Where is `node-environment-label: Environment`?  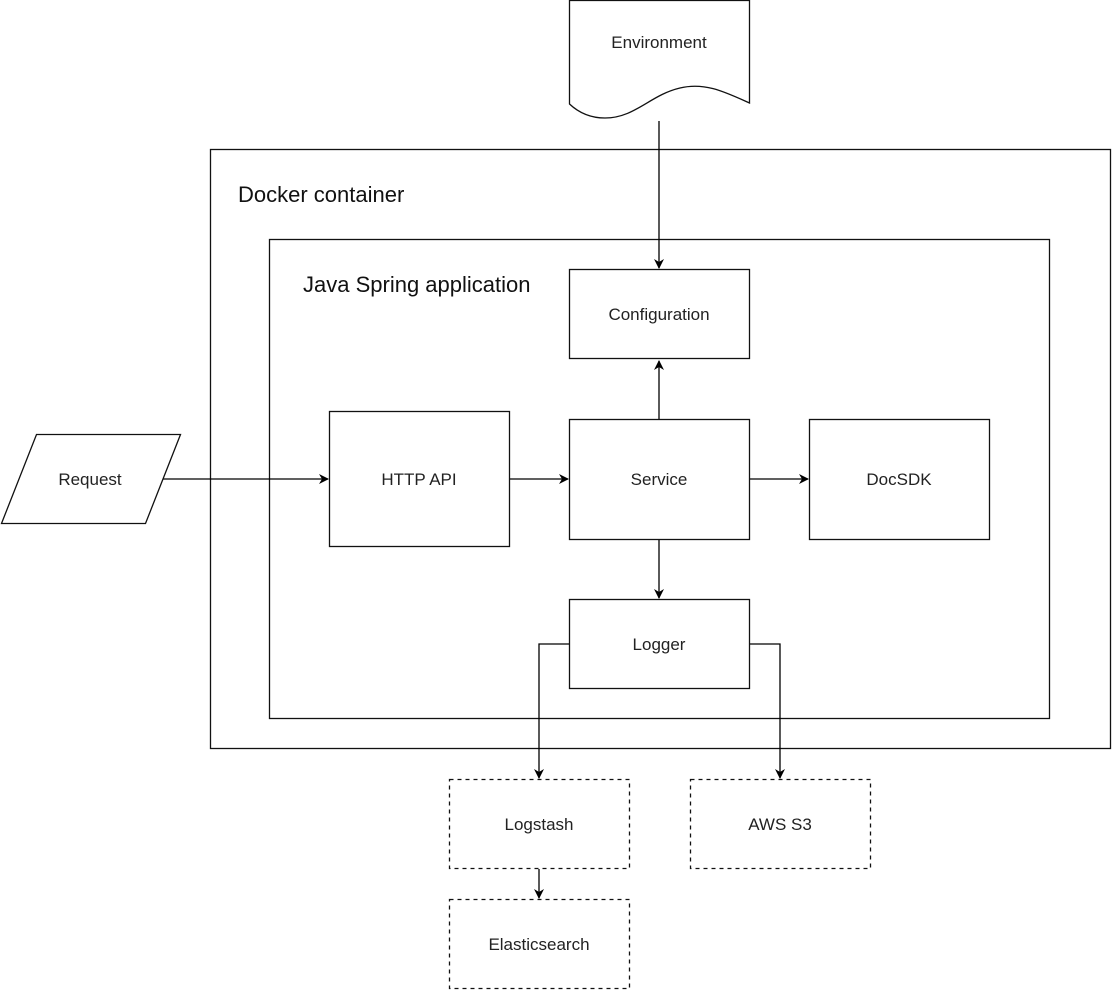
node-environment-label: Environment is located at coordinates (659, 42).